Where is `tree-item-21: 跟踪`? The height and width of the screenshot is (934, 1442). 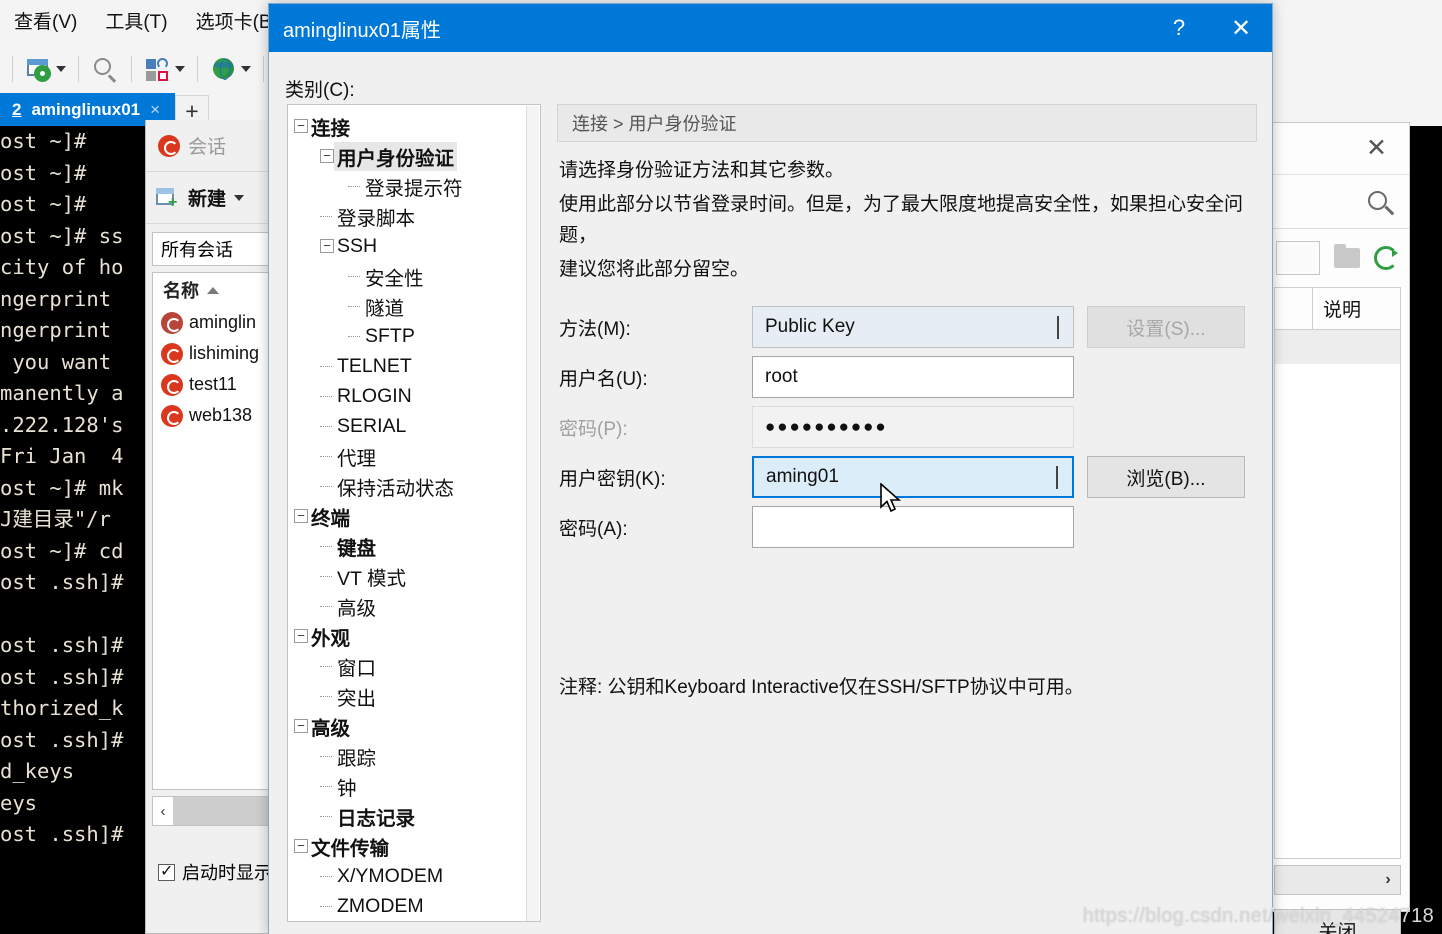 tree-item-21: 跟踪 is located at coordinates (414, 756).